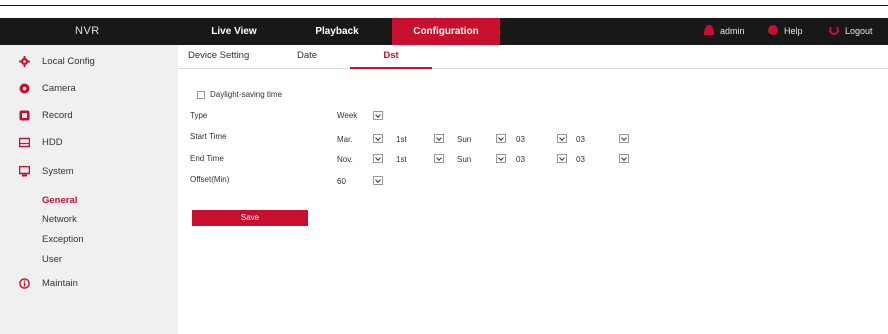  I want to click on start-week-value: 1st, so click(401, 139).